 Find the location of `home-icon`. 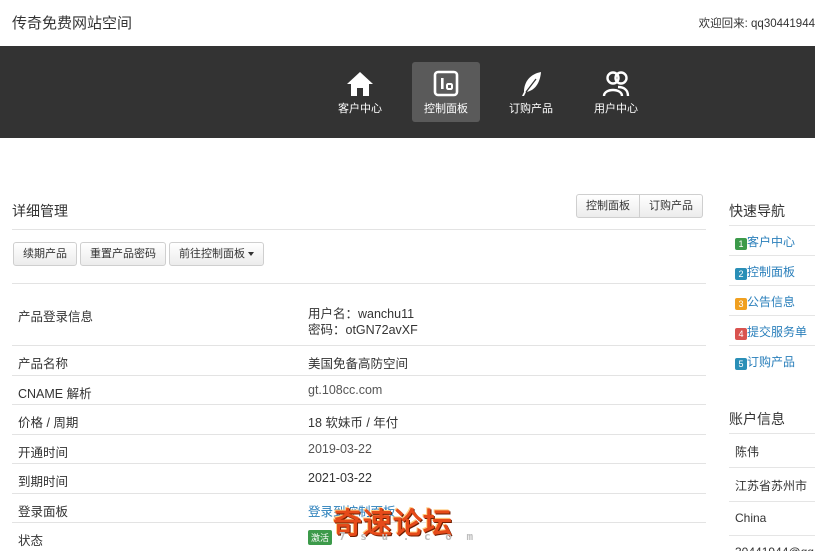

home-icon is located at coordinates (360, 84).